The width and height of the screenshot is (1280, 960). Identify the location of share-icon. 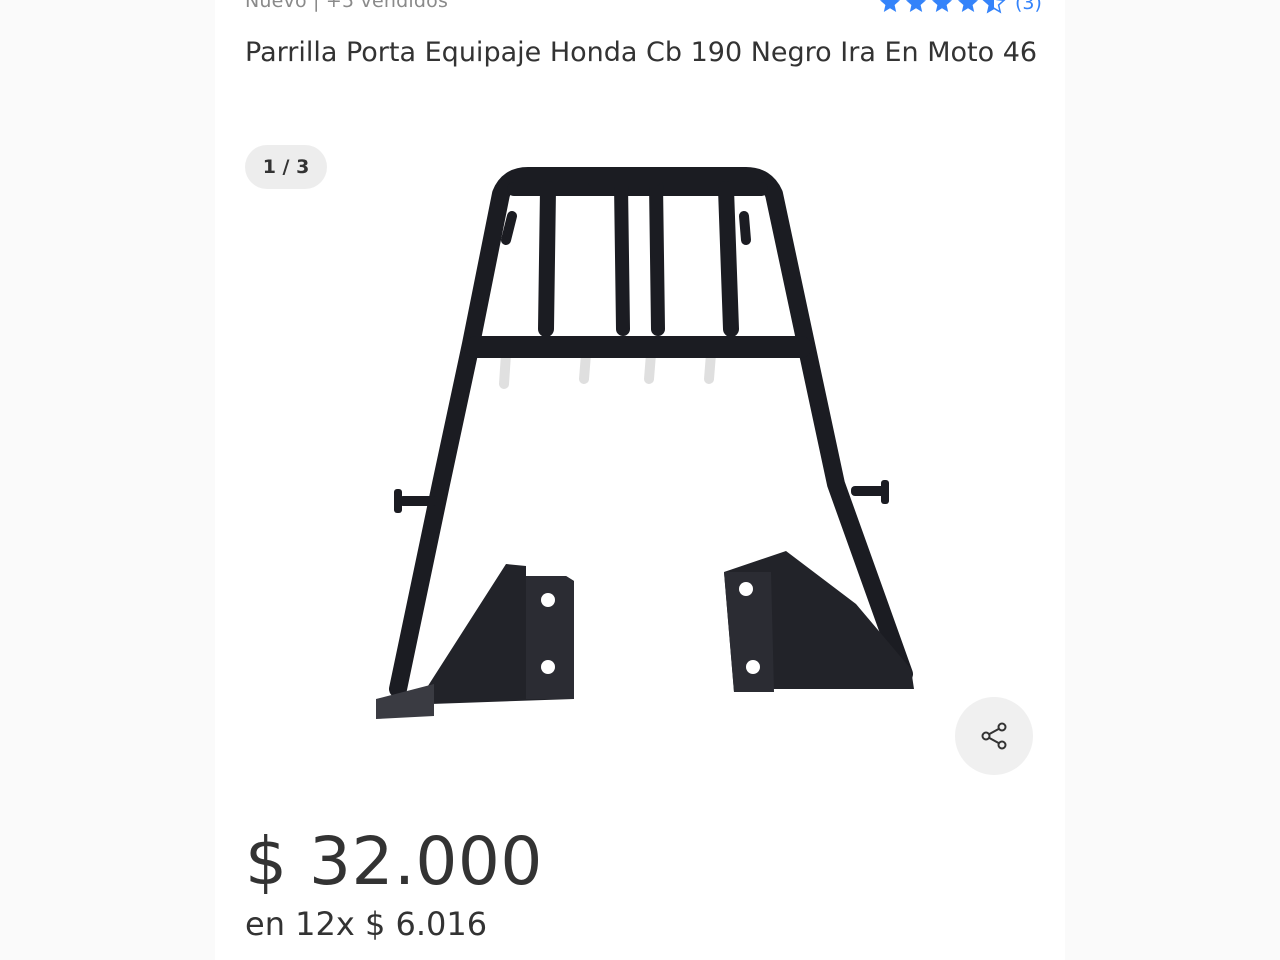
(994, 736).